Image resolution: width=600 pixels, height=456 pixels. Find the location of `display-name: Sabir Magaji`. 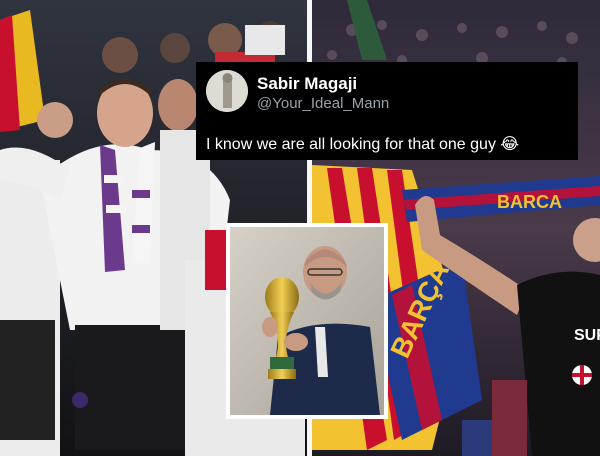

display-name: Sabir Magaji is located at coordinates (307, 84).